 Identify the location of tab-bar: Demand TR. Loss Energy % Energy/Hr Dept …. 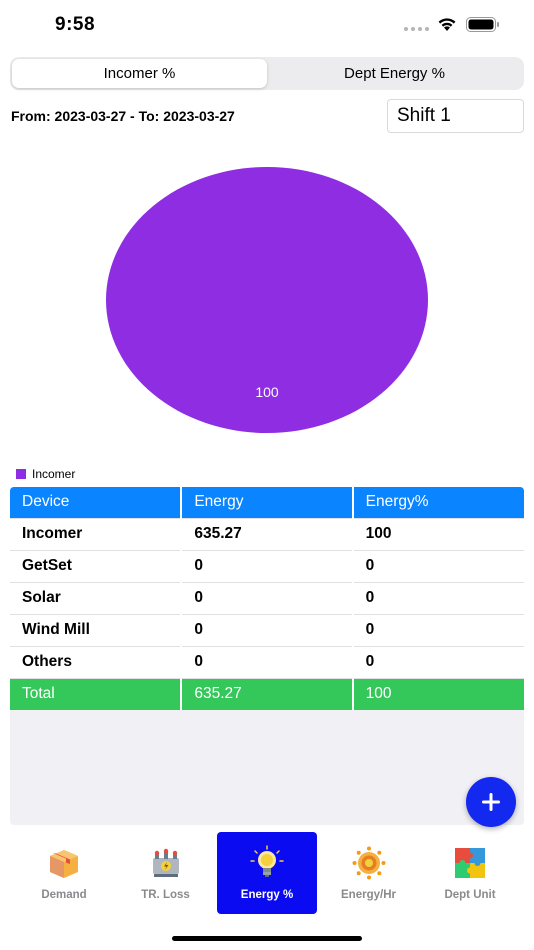
(267, 874).